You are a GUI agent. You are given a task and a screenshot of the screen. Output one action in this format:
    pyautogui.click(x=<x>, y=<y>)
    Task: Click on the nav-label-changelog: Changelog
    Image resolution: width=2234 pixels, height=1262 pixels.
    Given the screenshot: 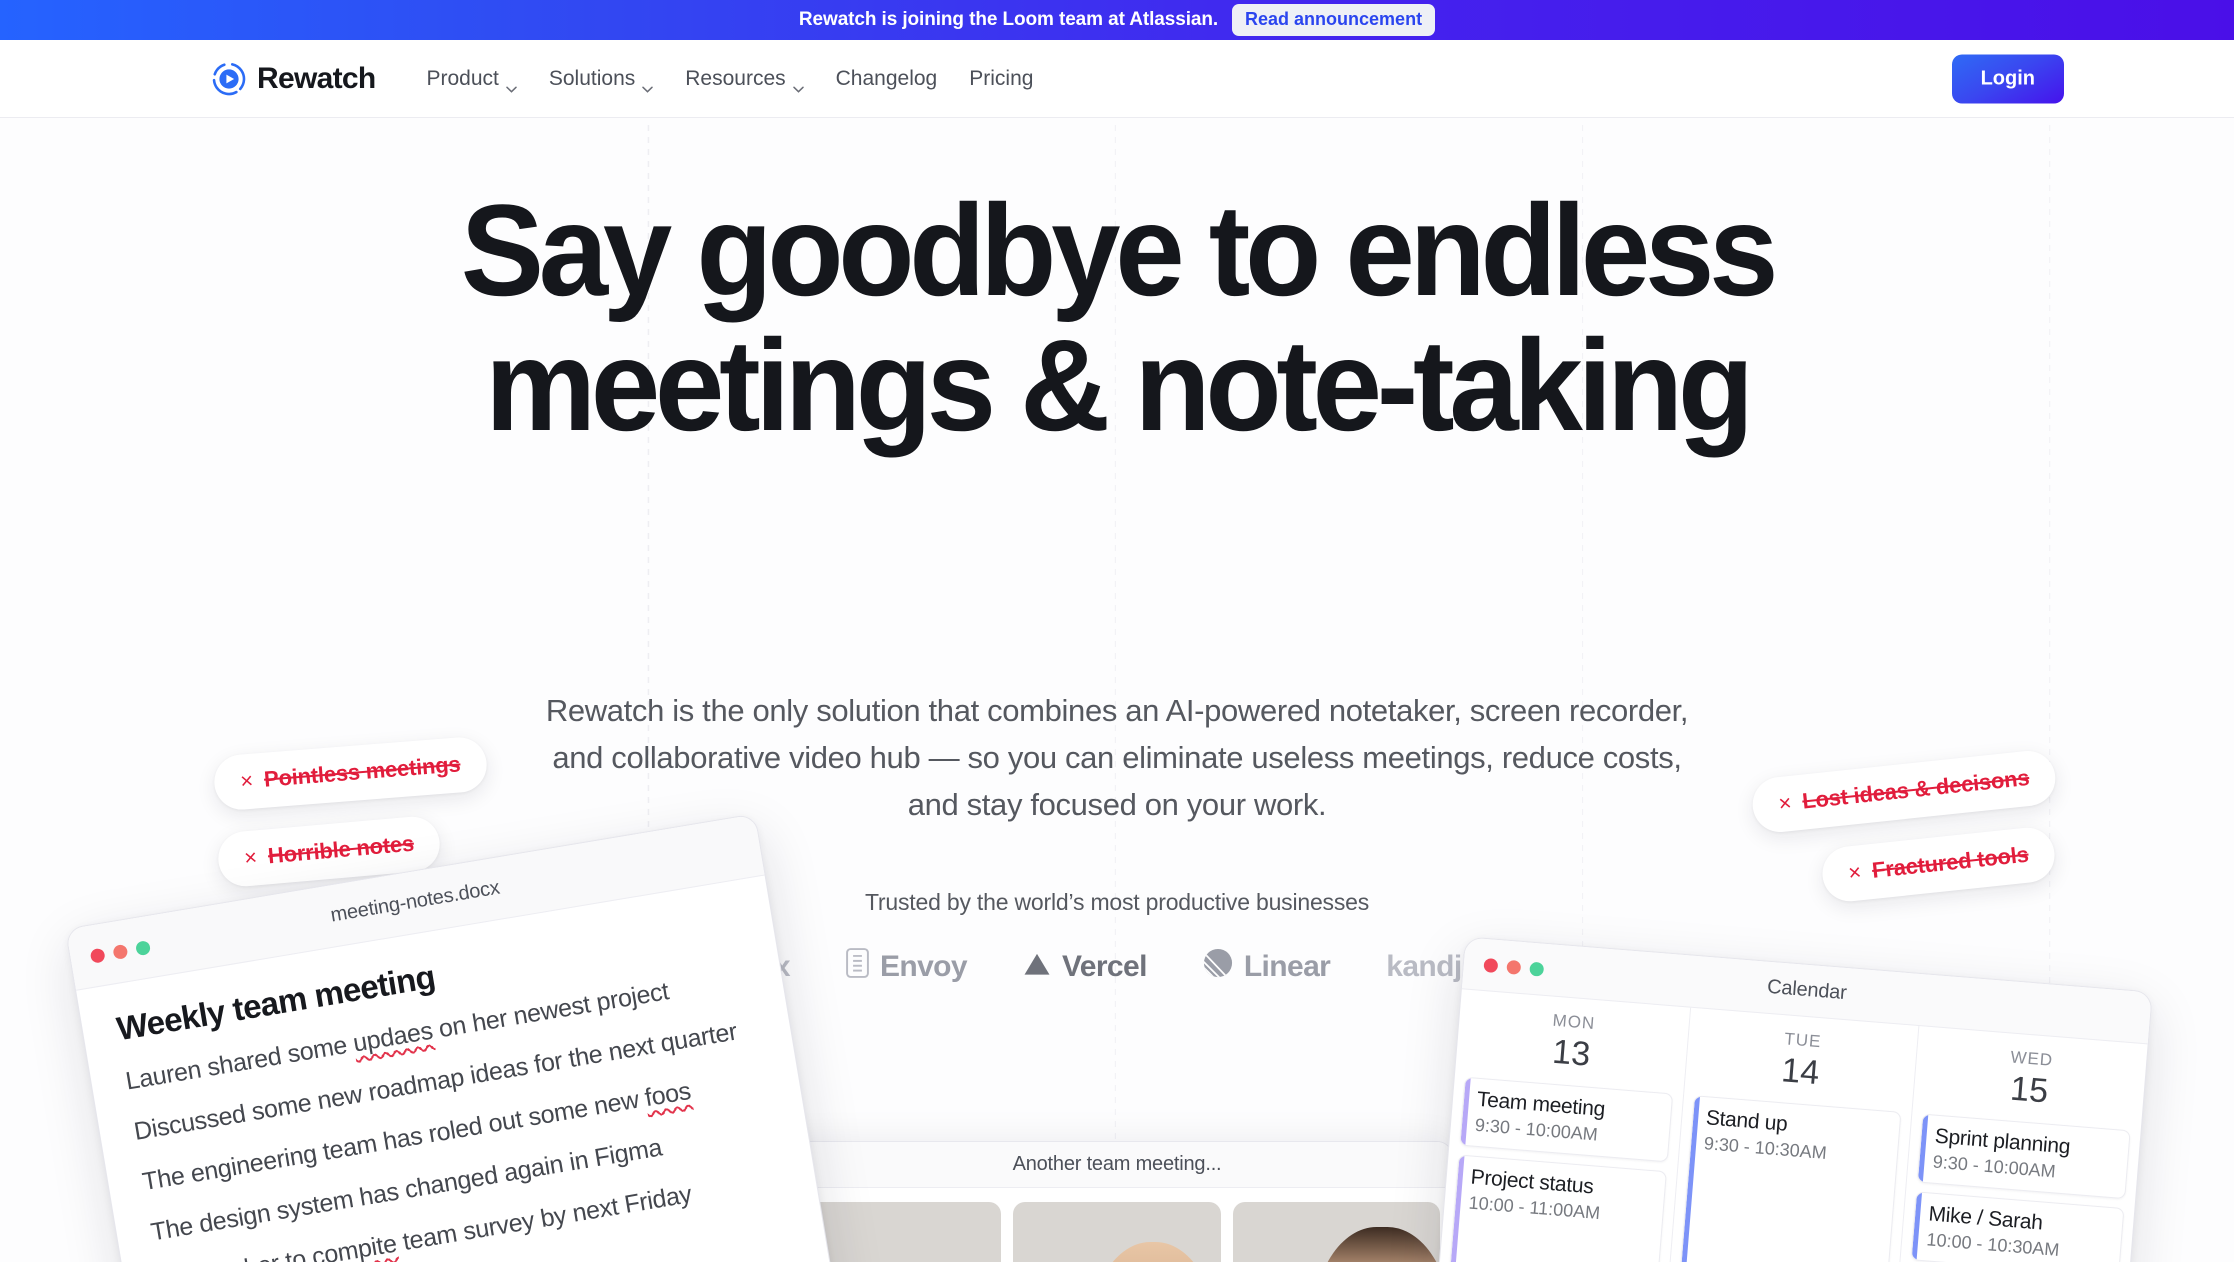 What is the action you would take?
    pyautogui.click(x=886, y=78)
    